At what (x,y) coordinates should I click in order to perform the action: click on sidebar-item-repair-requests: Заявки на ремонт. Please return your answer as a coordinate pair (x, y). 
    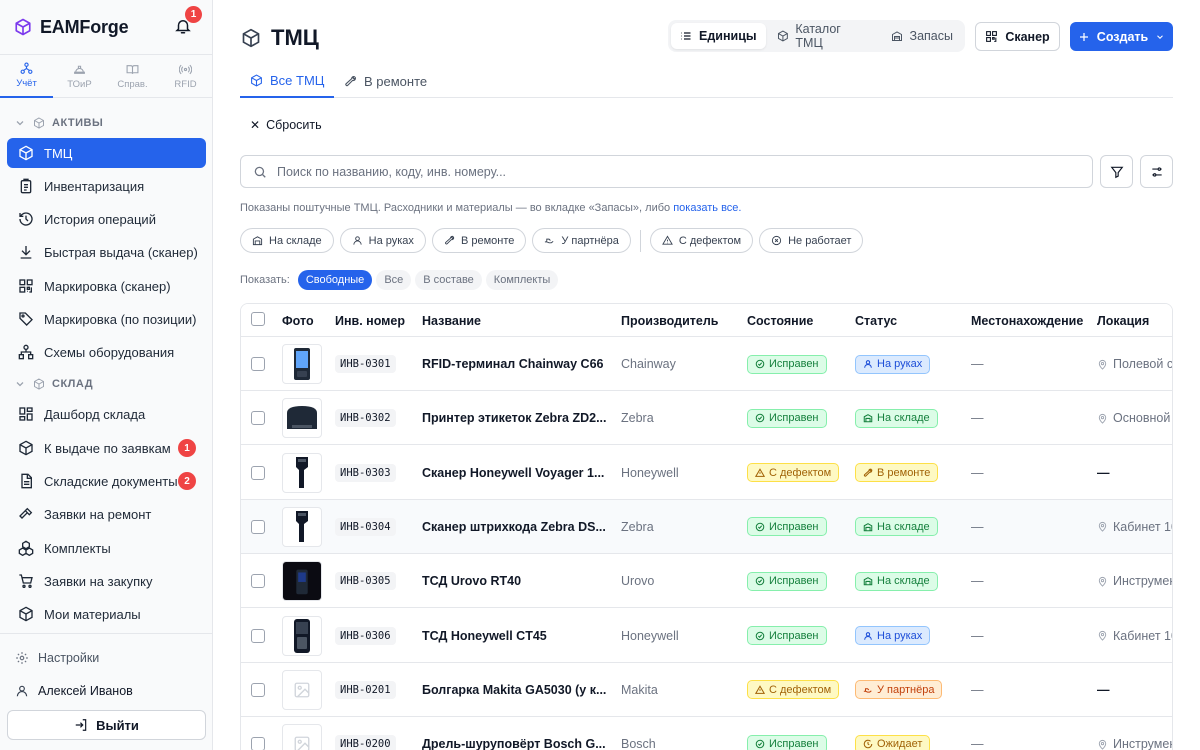
    Looking at the image, I should click on (106, 514).